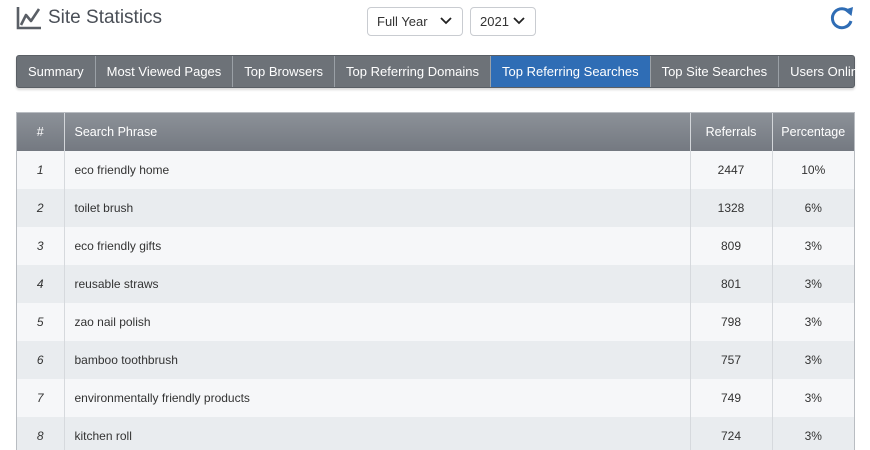 The image size is (870, 450). I want to click on row-referrals: 724, so click(731, 433).